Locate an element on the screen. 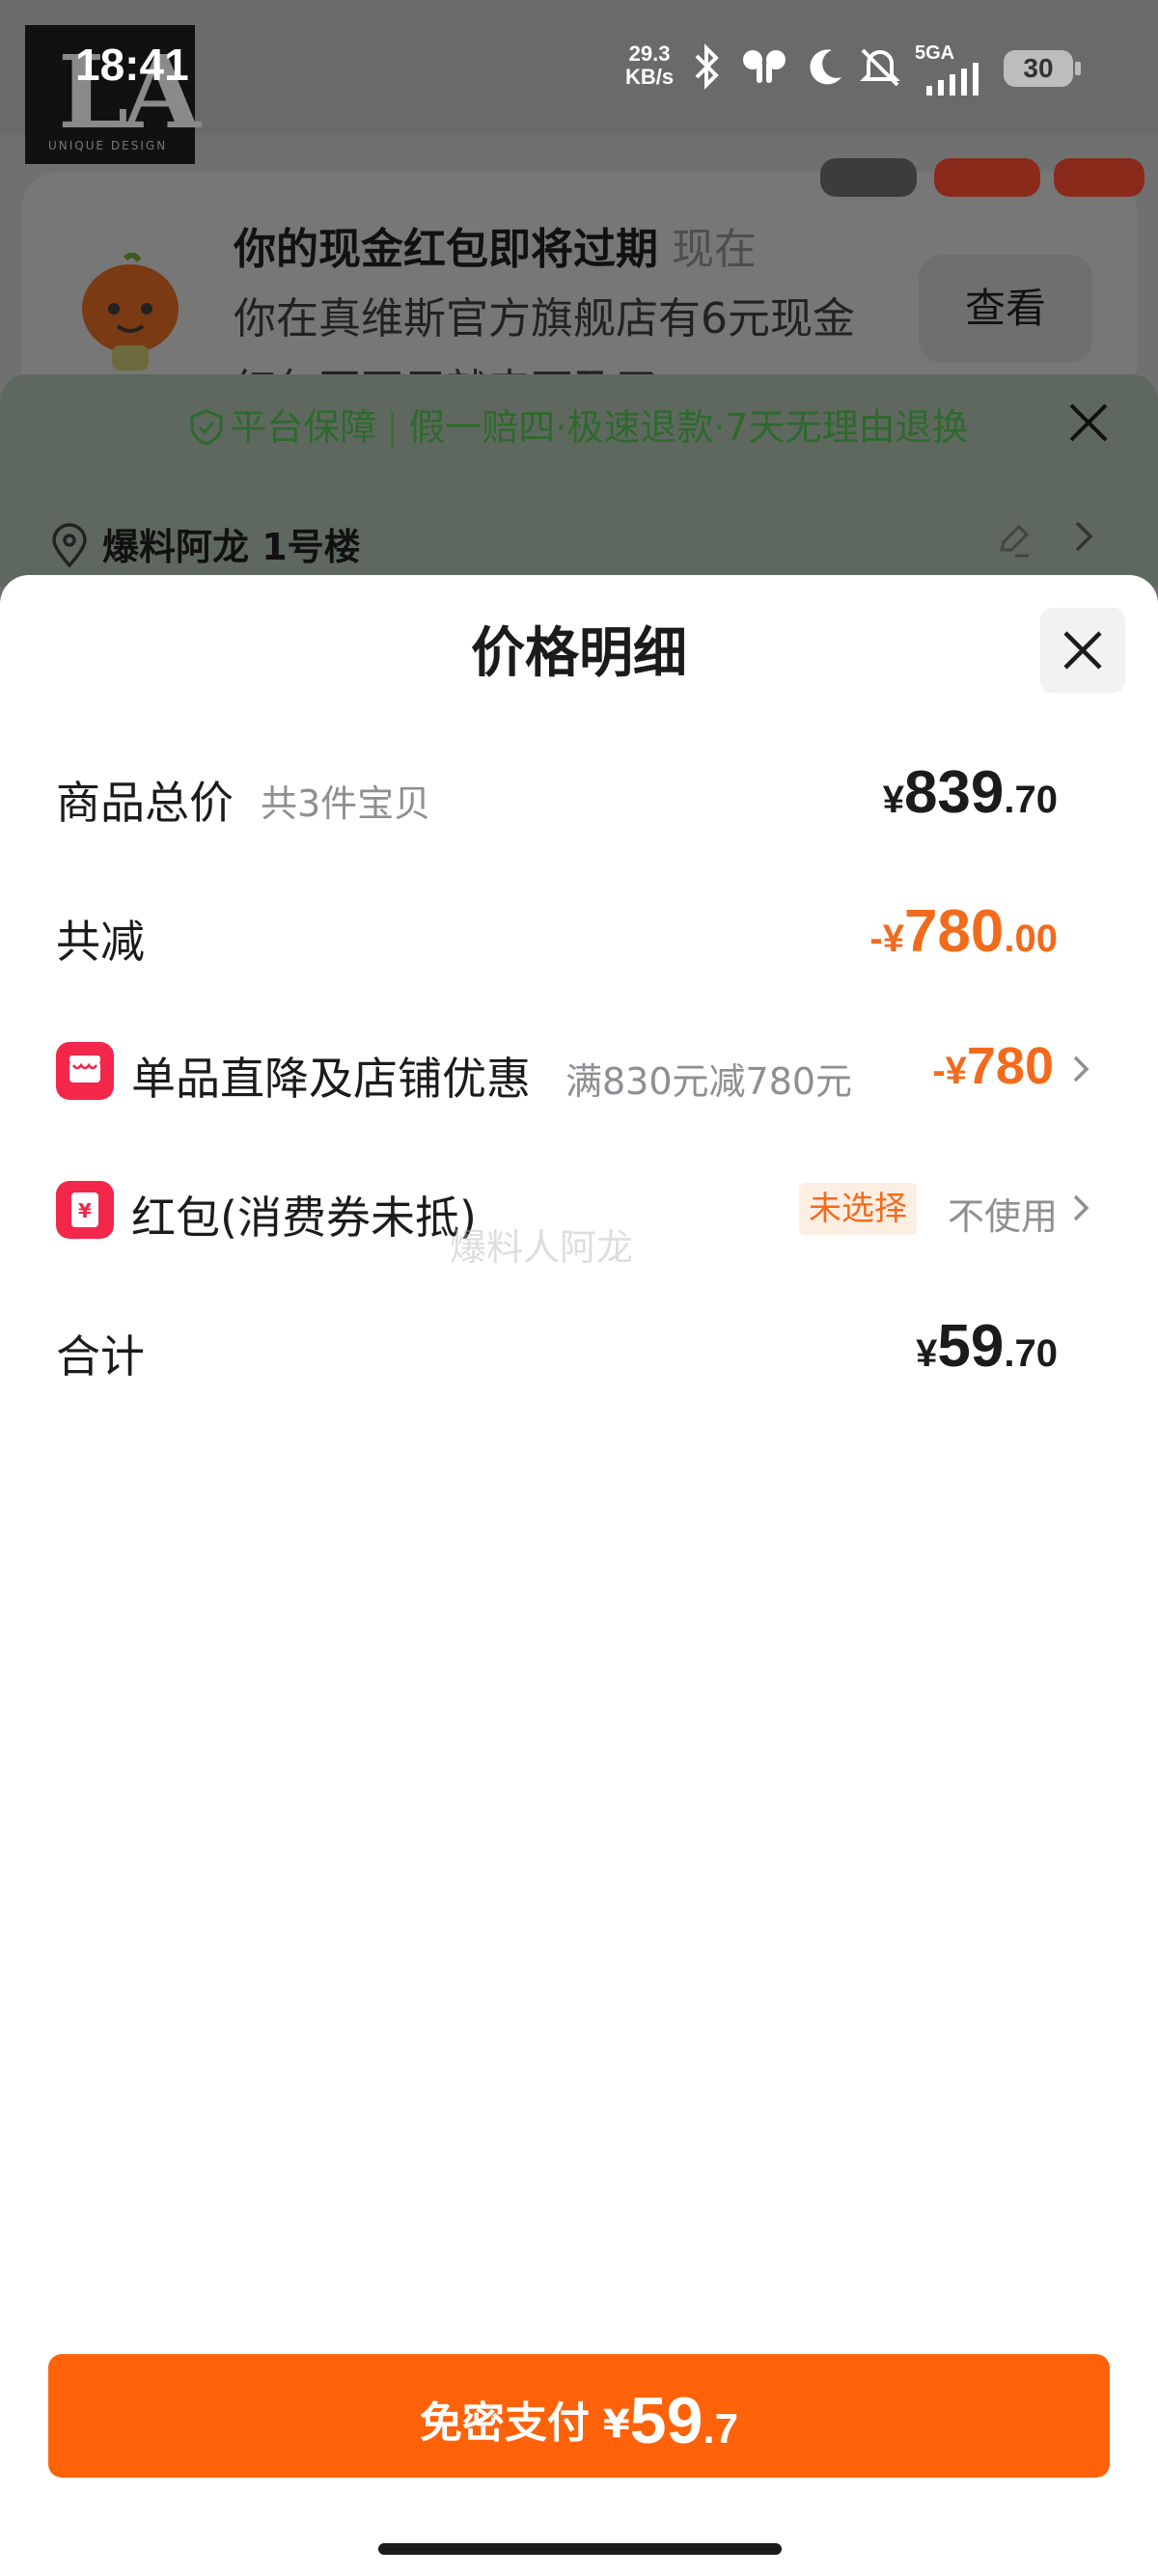 The height and width of the screenshot is (2576, 1158). discount-int: 780 is located at coordinates (954, 932).